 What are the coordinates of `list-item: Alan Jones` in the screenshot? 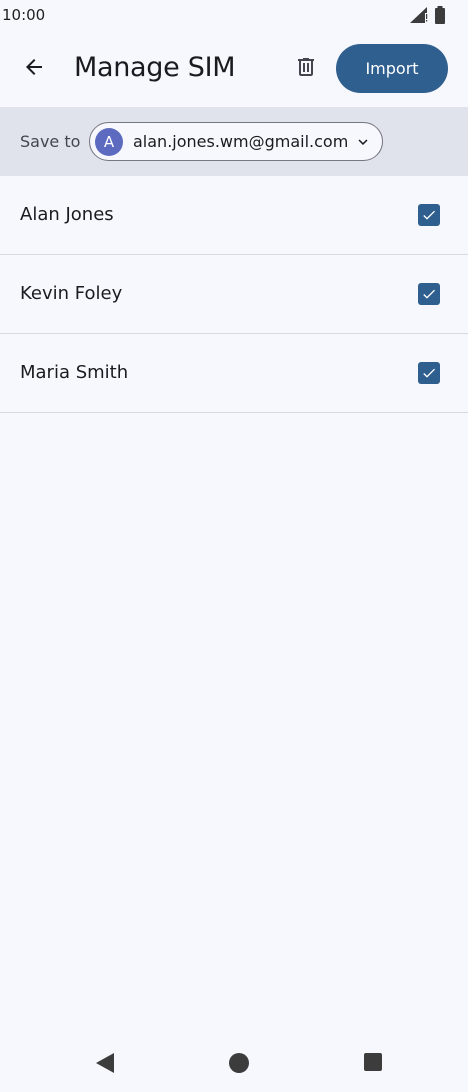 It's located at (234, 215).